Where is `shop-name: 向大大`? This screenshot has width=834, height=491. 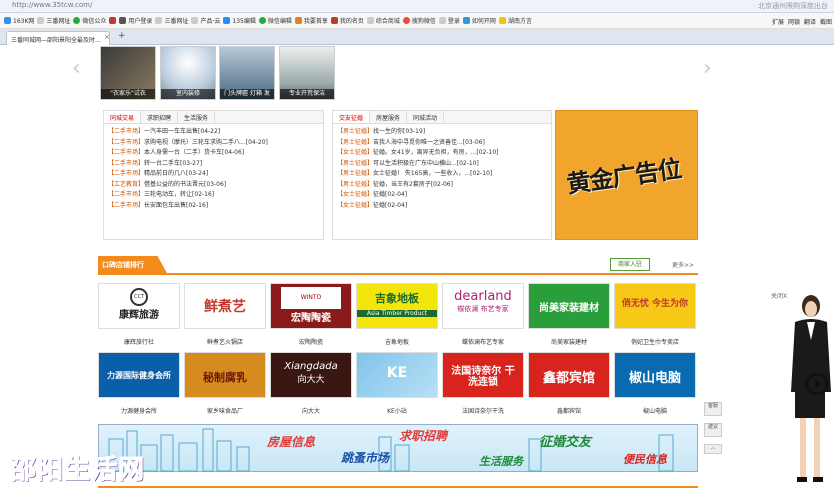
shop-name: 向大大 is located at coordinates (311, 410).